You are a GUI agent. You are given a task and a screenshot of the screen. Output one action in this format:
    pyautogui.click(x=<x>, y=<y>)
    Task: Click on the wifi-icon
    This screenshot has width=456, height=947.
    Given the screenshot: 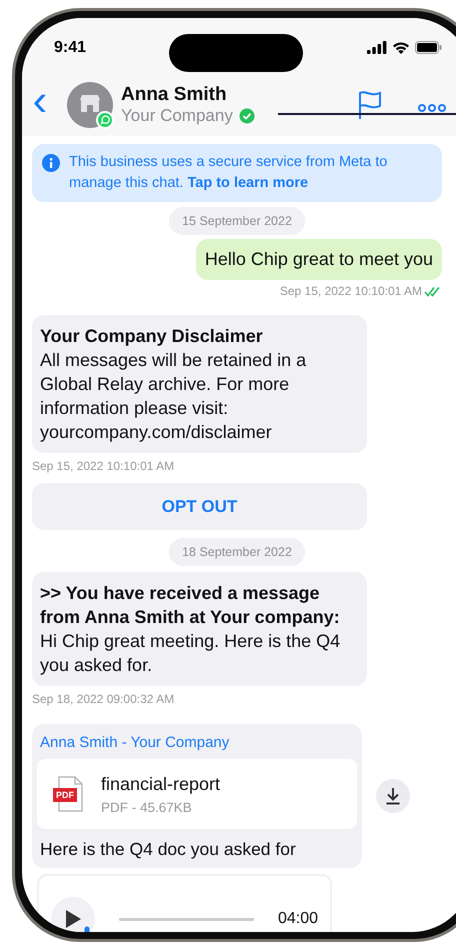 What is the action you would take?
    pyautogui.click(x=401, y=47)
    